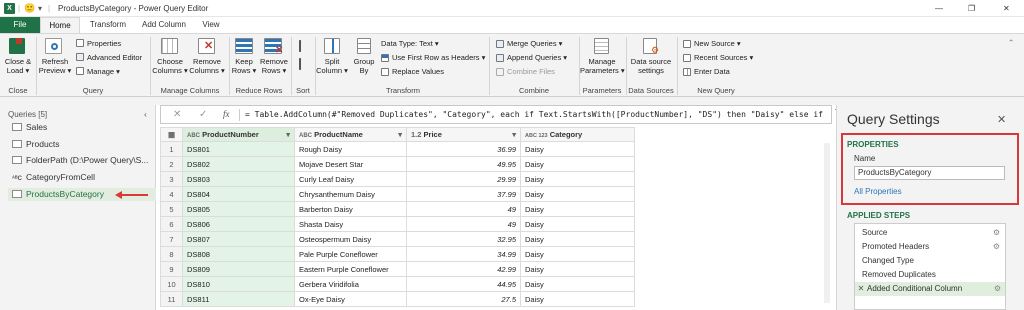  Describe the element at coordinates (931, 233) in the screenshot. I see `step-source: Source ⚙` at that location.